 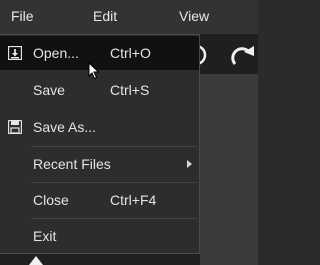 I want to click on redo-icon, so click(x=243, y=57).